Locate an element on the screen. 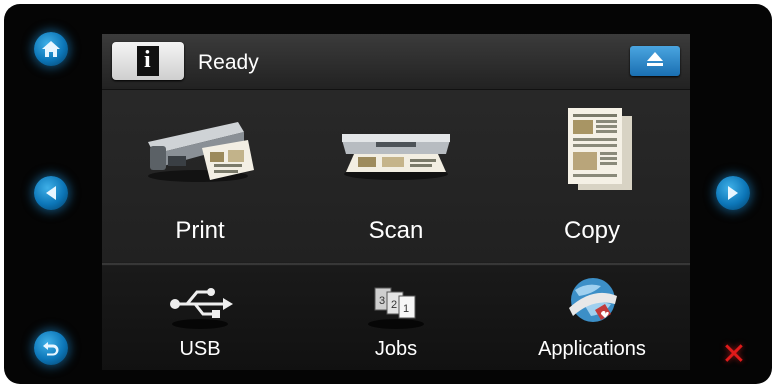 The height and width of the screenshot is (388, 777). usb-icon is located at coordinates (200, 306).